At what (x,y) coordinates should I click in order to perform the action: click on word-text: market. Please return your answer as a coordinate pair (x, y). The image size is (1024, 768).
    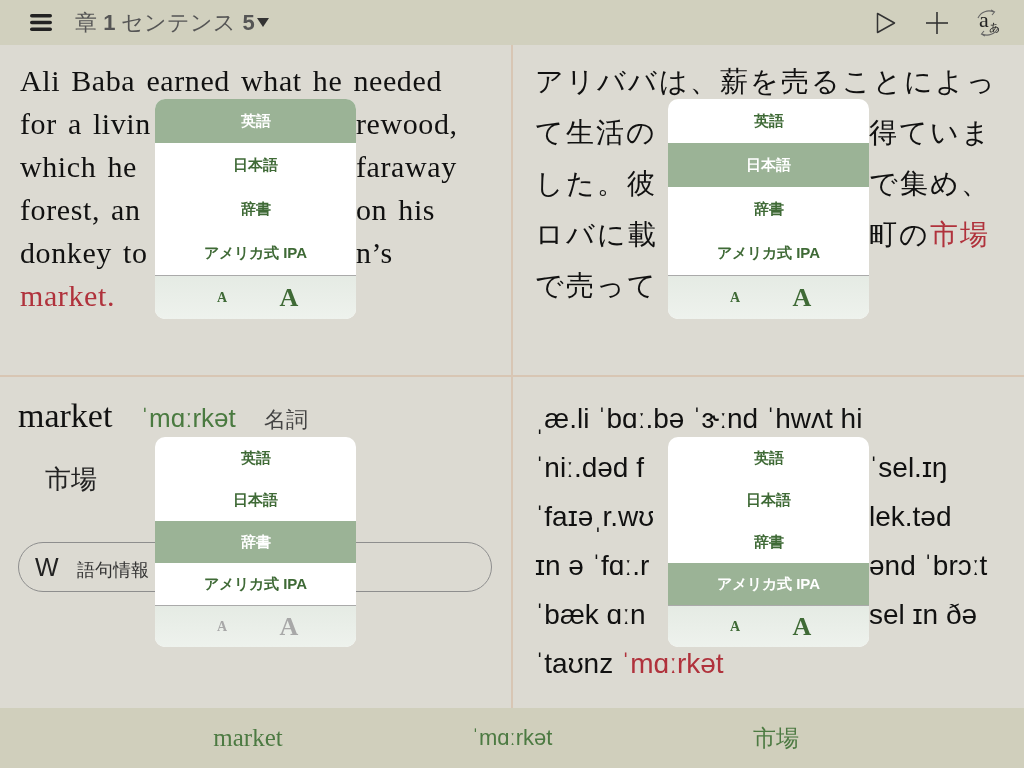
    Looking at the image, I should click on (248, 738).